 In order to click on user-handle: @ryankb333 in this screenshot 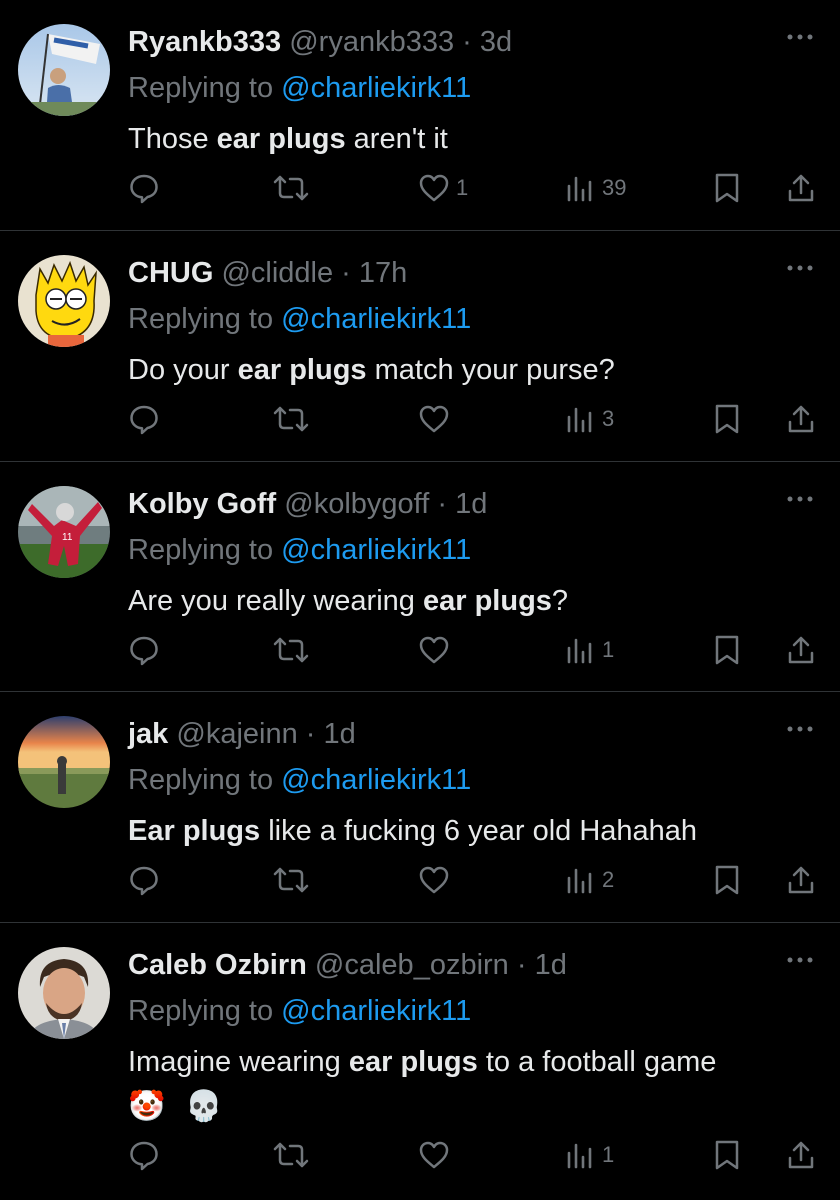, I will do `click(371, 42)`.